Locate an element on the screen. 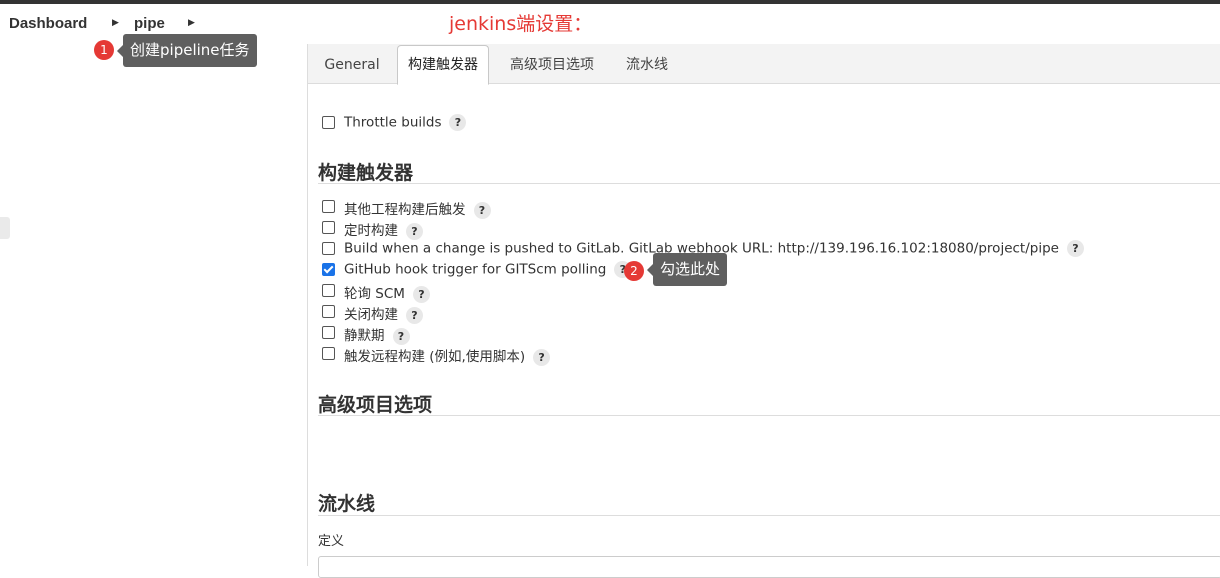 The image size is (1220, 578). trigger-label: GitHub hook trigger for GITScm polling is located at coordinates (475, 269).